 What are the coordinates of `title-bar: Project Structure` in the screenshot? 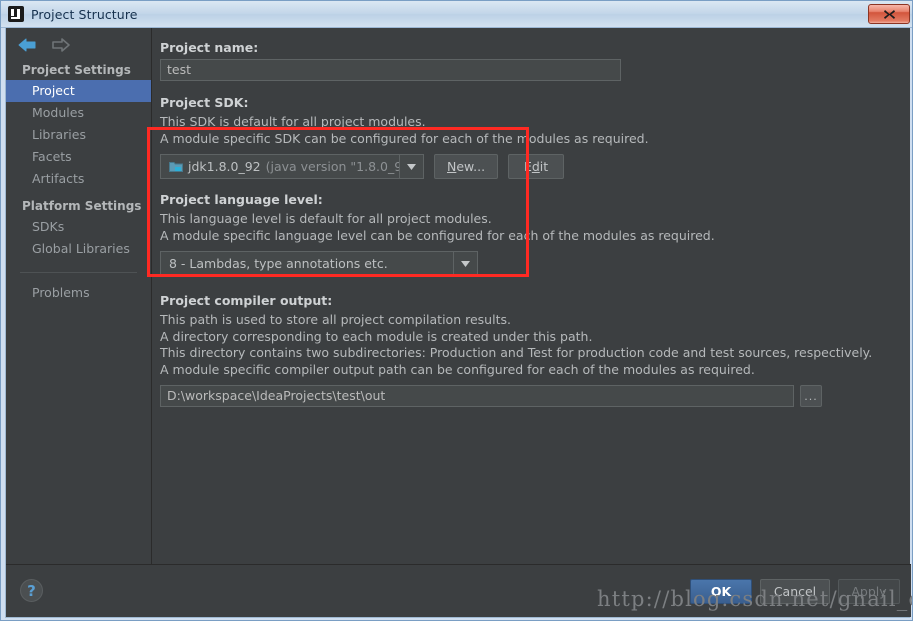 It's located at (456, 14).